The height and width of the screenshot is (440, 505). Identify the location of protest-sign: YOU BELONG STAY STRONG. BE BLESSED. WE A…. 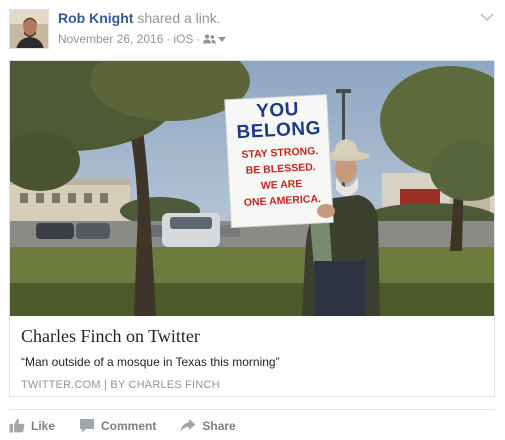
(280, 155).